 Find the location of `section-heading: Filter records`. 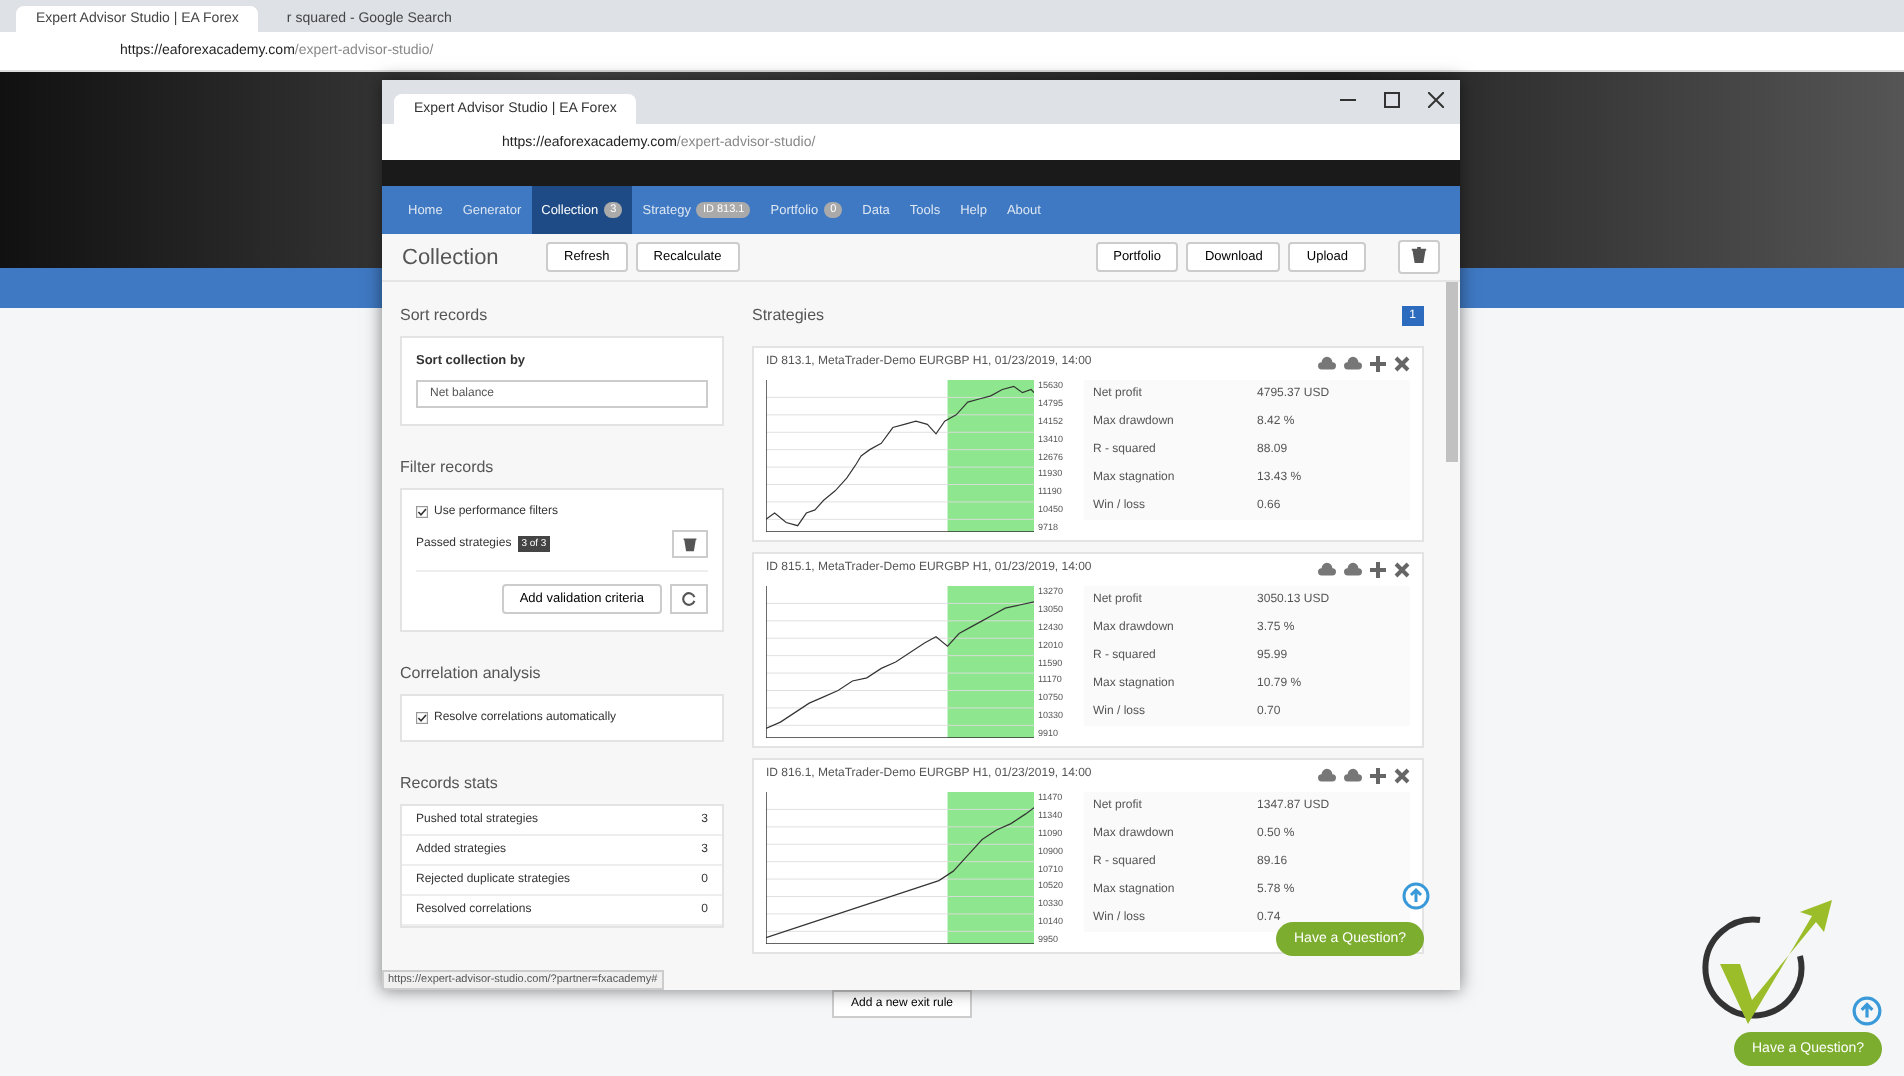

section-heading: Filter records is located at coordinates (448, 467).